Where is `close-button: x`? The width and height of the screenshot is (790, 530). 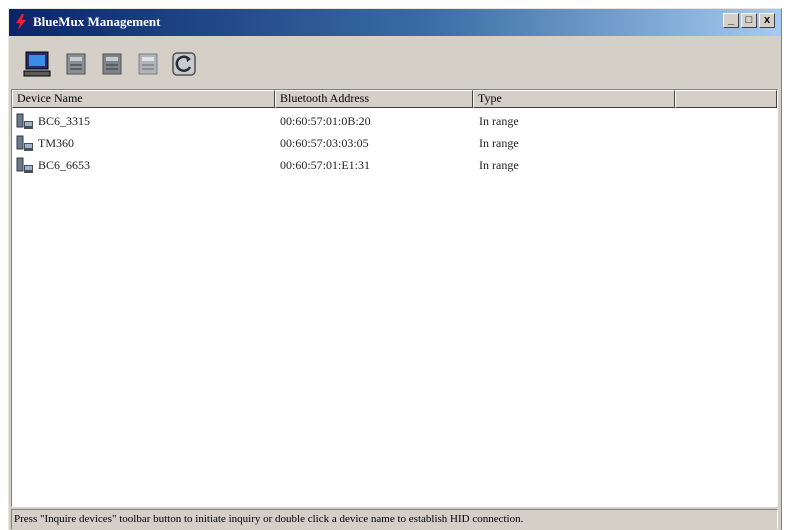 close-button: x is located at coordinates (767, 20).